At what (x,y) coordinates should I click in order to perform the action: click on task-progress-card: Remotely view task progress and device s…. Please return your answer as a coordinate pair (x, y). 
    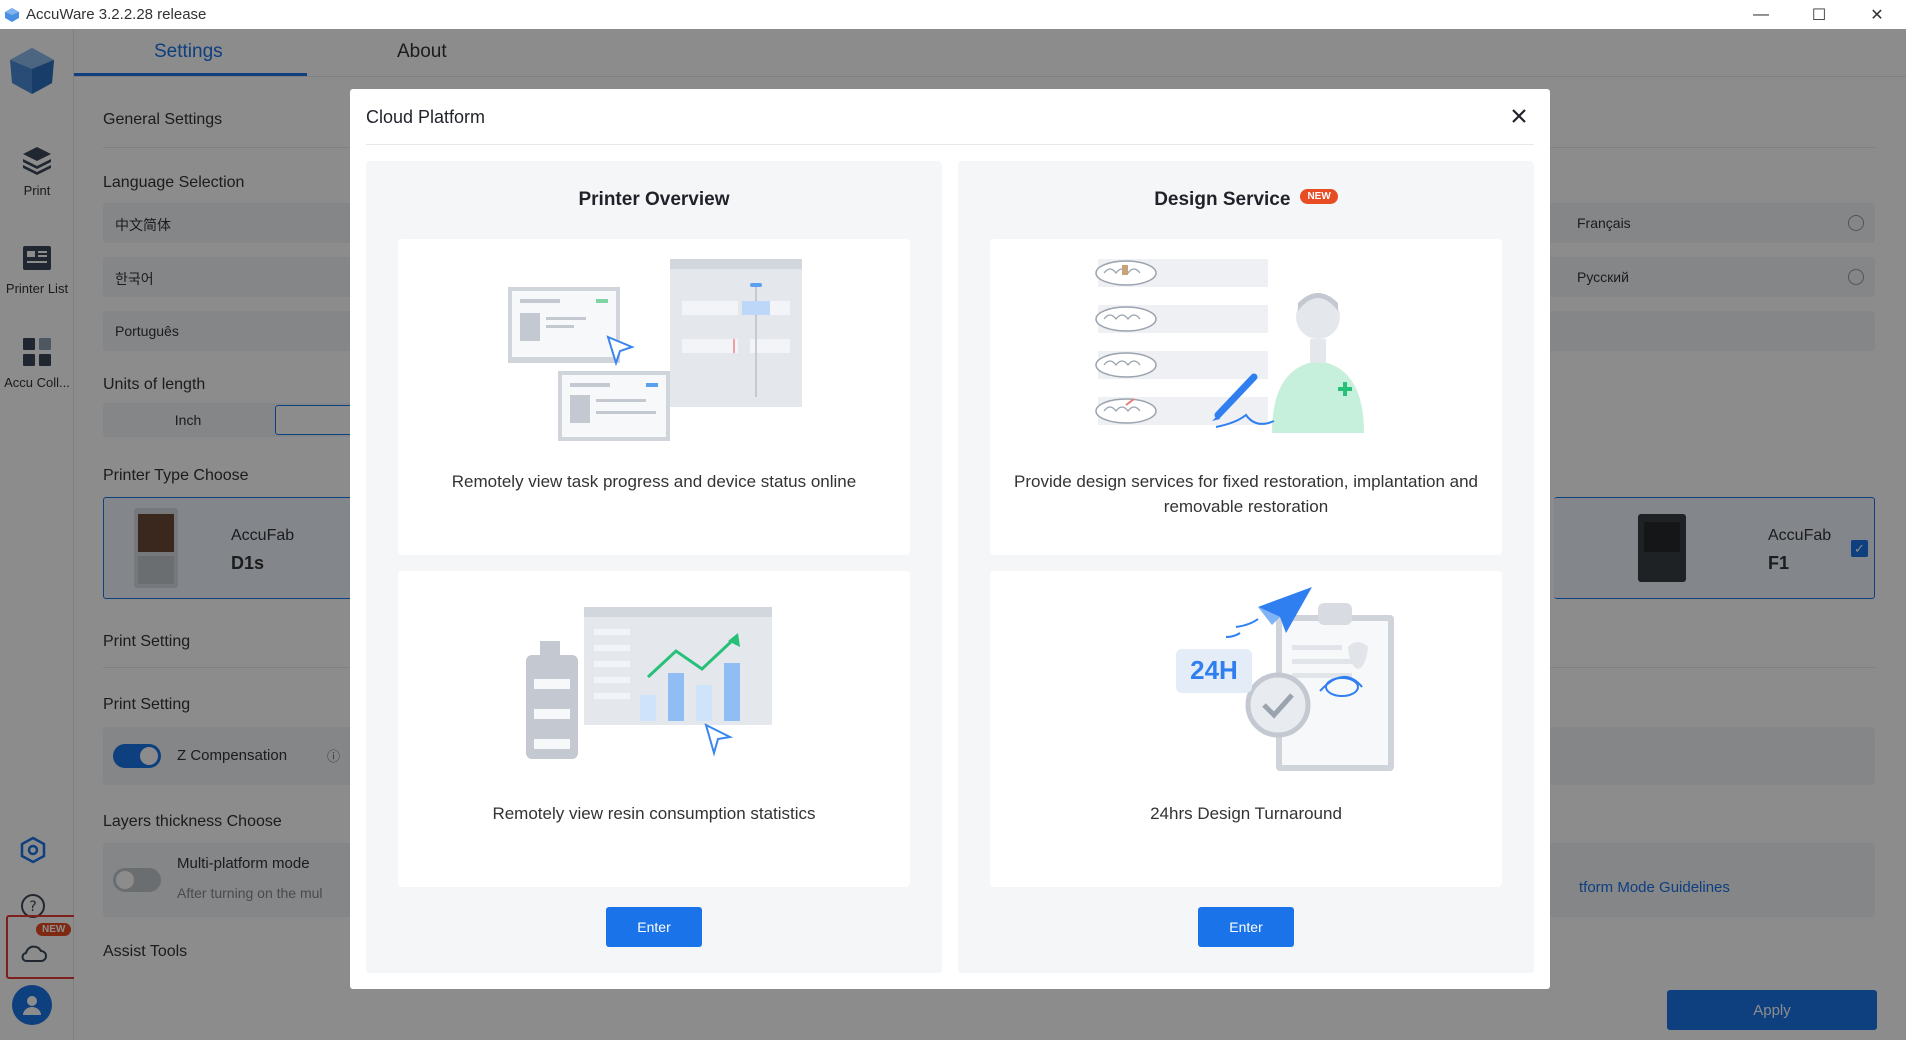
    Looking at the image, I should click on (654, 397).